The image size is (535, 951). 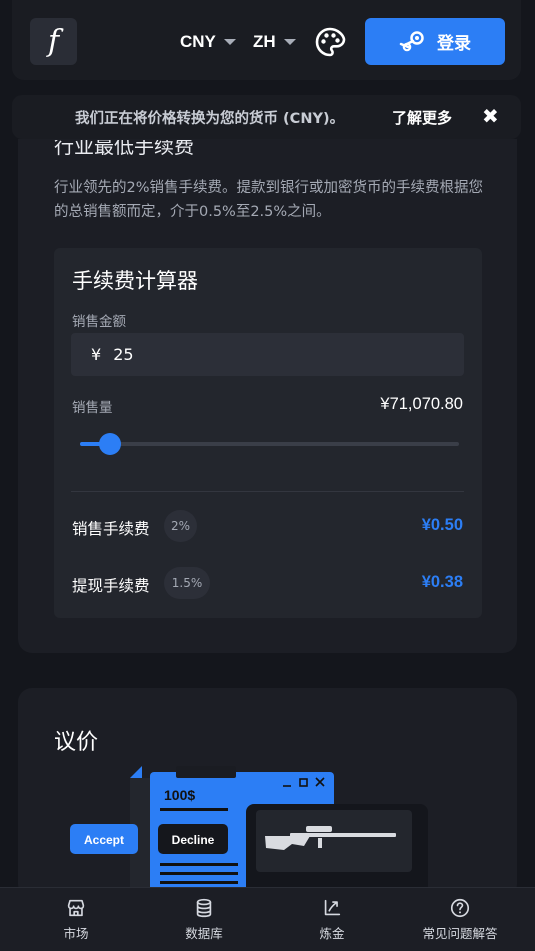 What do you see at coordinates (111, 529) in the screenshot?
I see `sale-fee-label: 销售手续费` at bounding box center [111, 529].